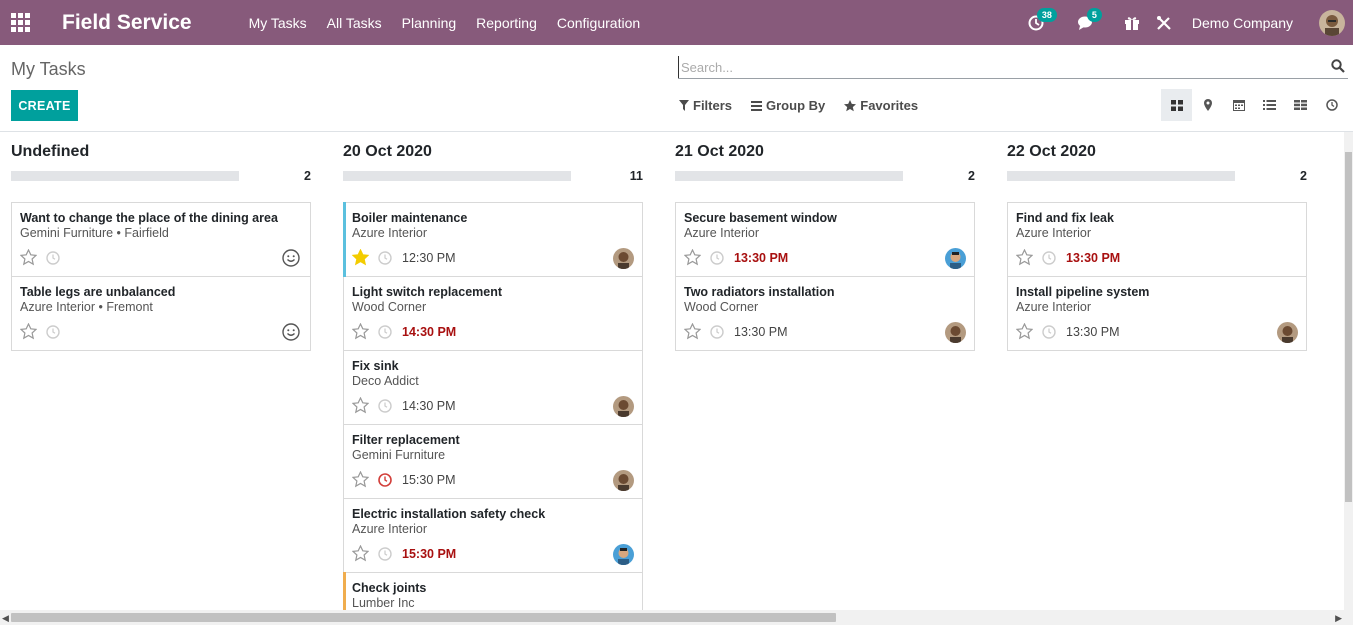 The width and height of the screenshot is (1353, 625). Describe the element at coordinates (429, 331) in the screenshot. I see `task-time-late: 14:30 PM` at that location.